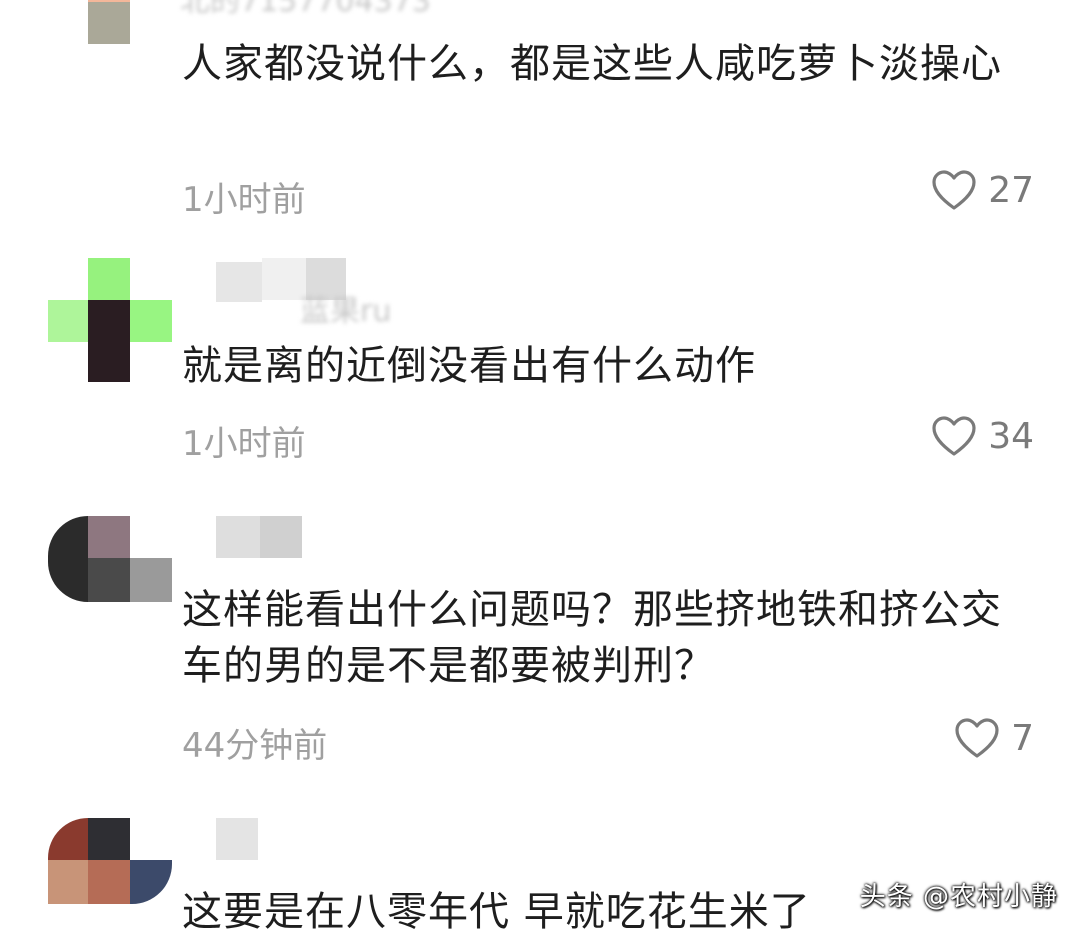  I want to click on like-button: 7, so click(993, 738).